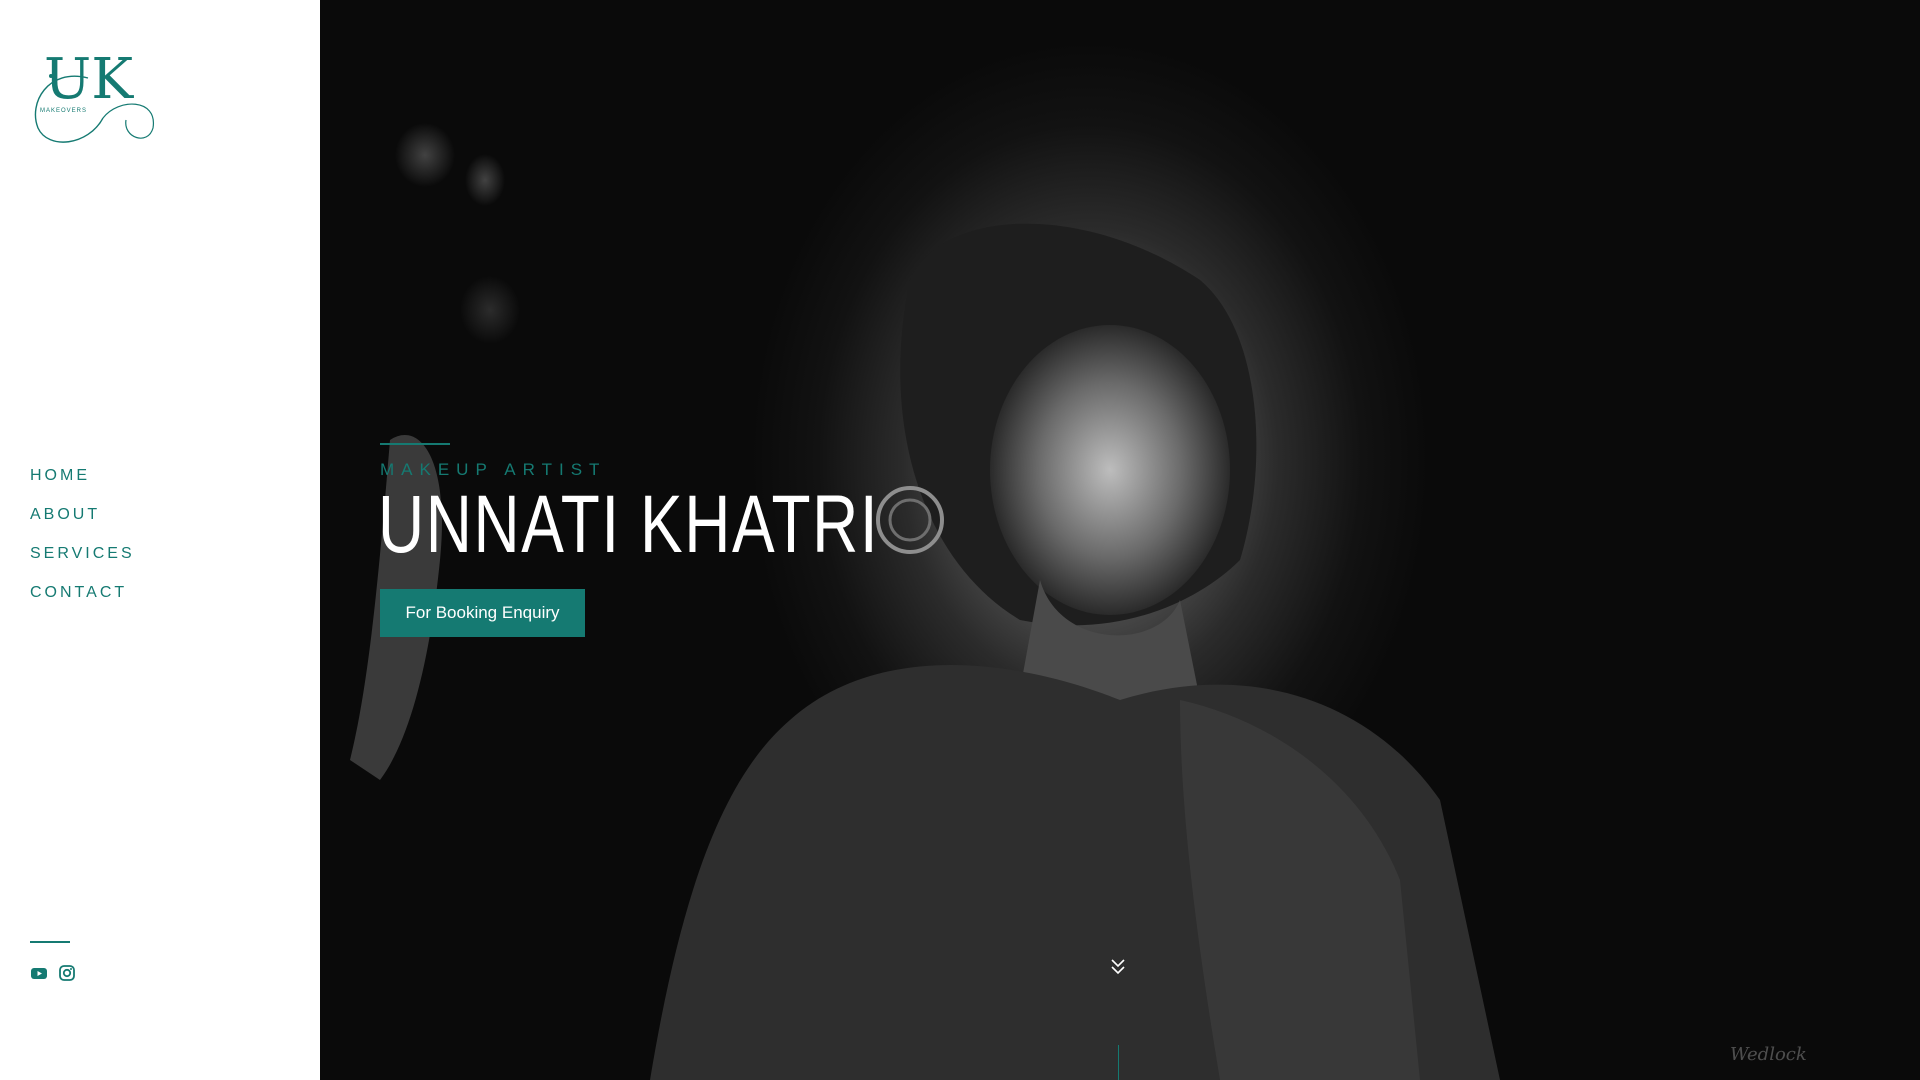 Image resolution: width=1920 pixels, height=1080 pixels. Describe the element at coordinates (493, 469) in the screenshot. I see `hero-subtitle: MAKEUP ARTIST` at that location.